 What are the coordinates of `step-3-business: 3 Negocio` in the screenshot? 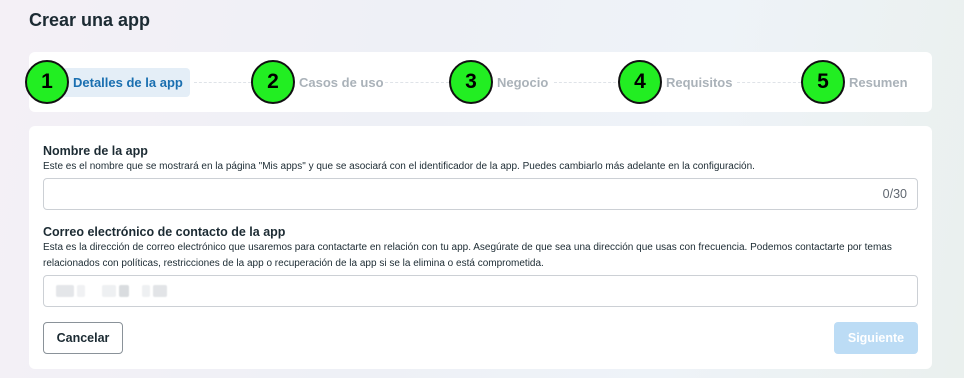 It's located at (498, 82).